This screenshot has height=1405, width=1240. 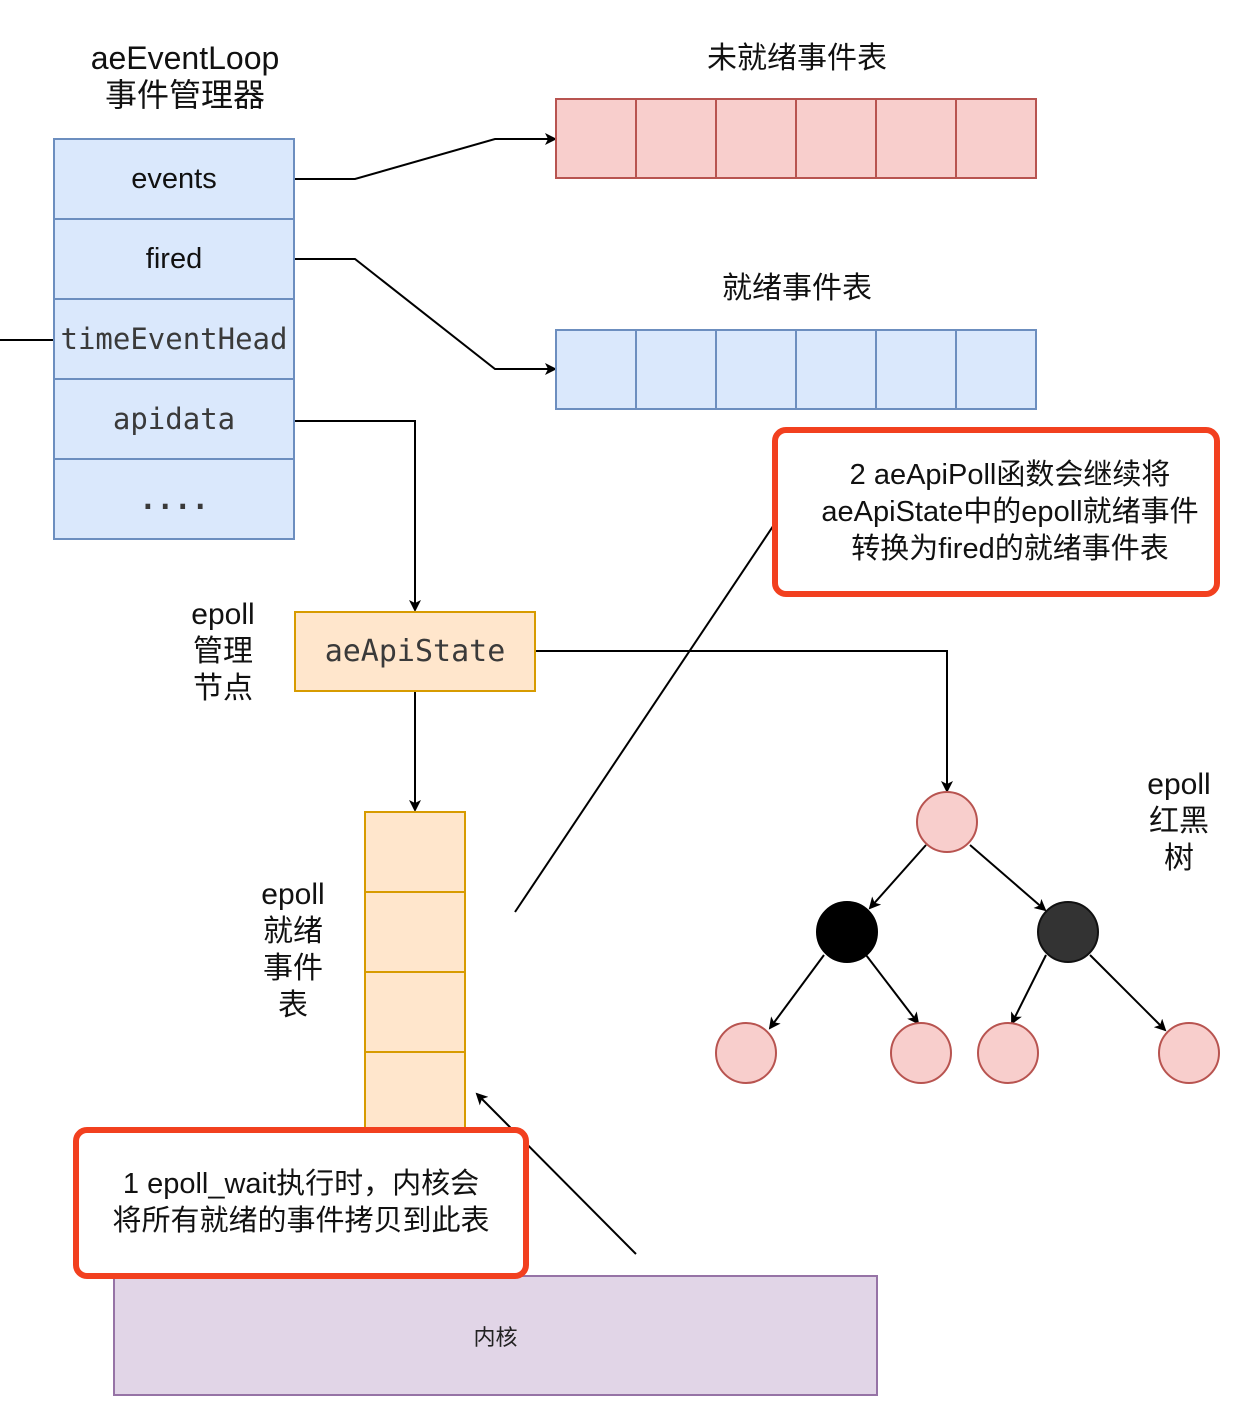 I want to click on rb-tree-label: epoll 红黑 树, so click(x=1179, y=821).